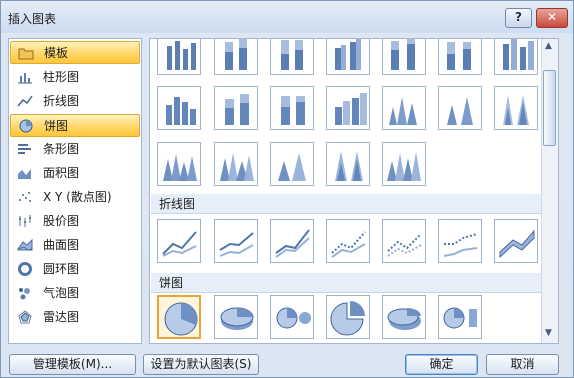 This screenshot has width=574, height=378. I want to click on bar-chart-icon, so click(24, 149).